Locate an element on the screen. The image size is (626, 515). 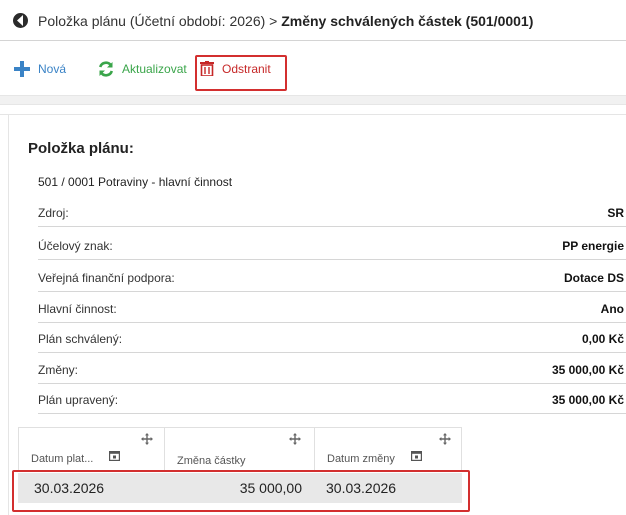
property-value: SR is located at coordinates (615, 213).